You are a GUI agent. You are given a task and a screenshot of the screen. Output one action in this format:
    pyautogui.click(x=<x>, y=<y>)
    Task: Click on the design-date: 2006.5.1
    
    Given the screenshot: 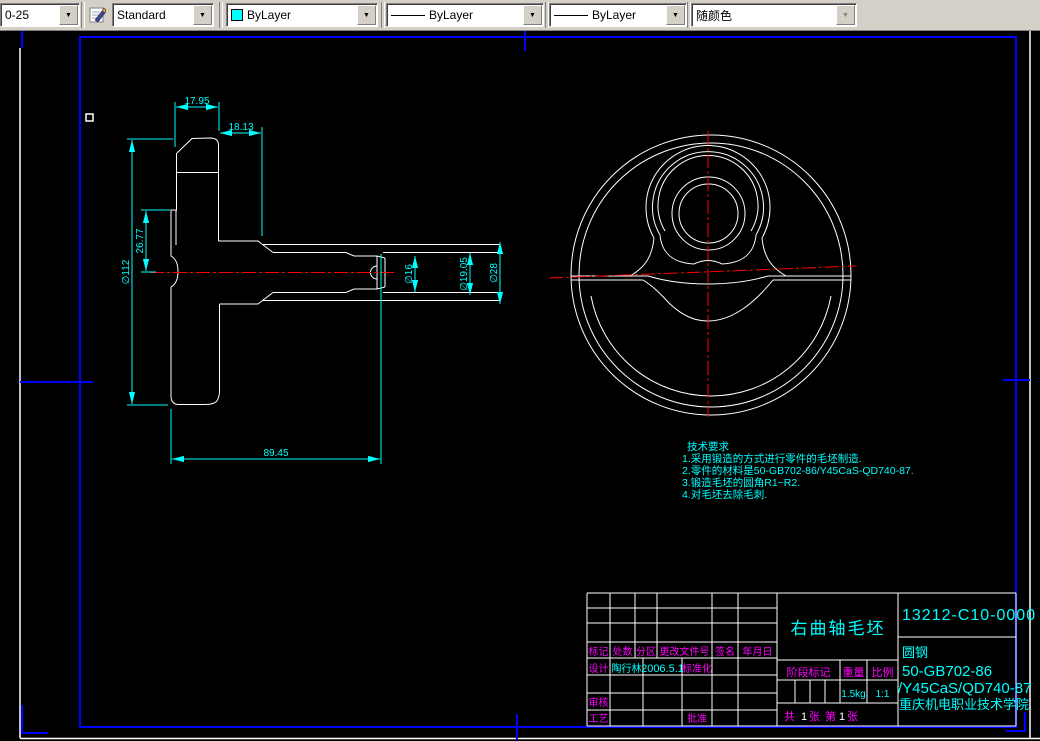 What is the action you would take?
    pyautogui.click(x=662, y=669)
    